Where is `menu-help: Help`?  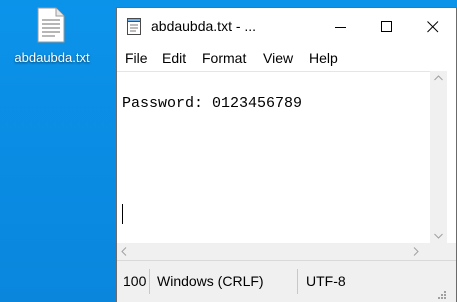
menu-help: Help is located at coordinates (323, 58).